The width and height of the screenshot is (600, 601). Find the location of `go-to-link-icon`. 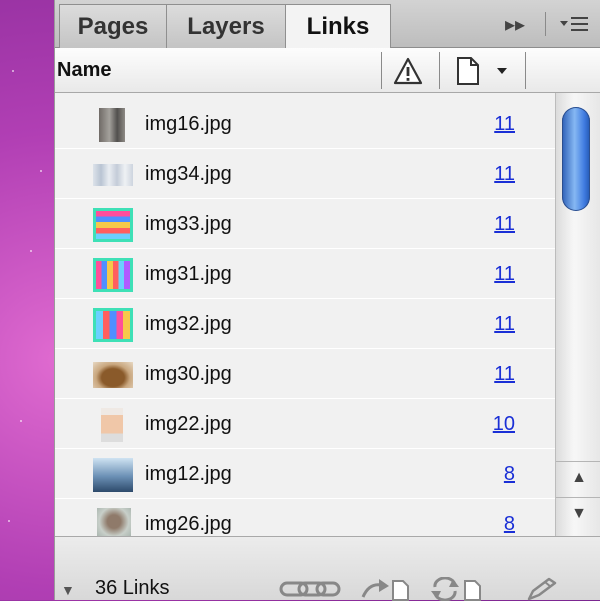

go-to-link-icon is located at coordinates (386, 589).